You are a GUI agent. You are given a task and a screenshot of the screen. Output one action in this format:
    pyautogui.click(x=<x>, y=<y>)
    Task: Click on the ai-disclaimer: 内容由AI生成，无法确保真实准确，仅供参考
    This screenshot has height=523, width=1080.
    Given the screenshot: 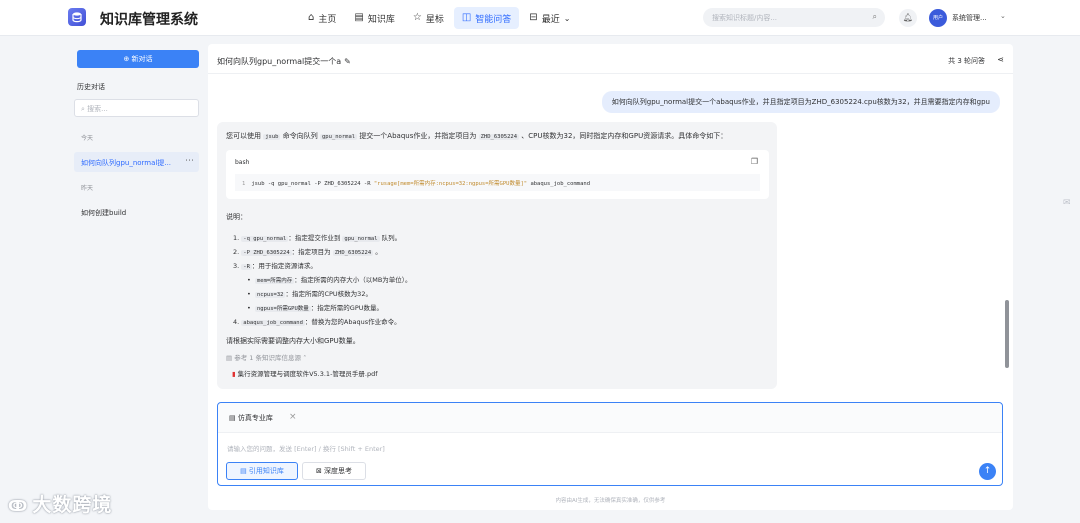 What is the action you would take?
    pyautogui.click(x=610, y=501)
    